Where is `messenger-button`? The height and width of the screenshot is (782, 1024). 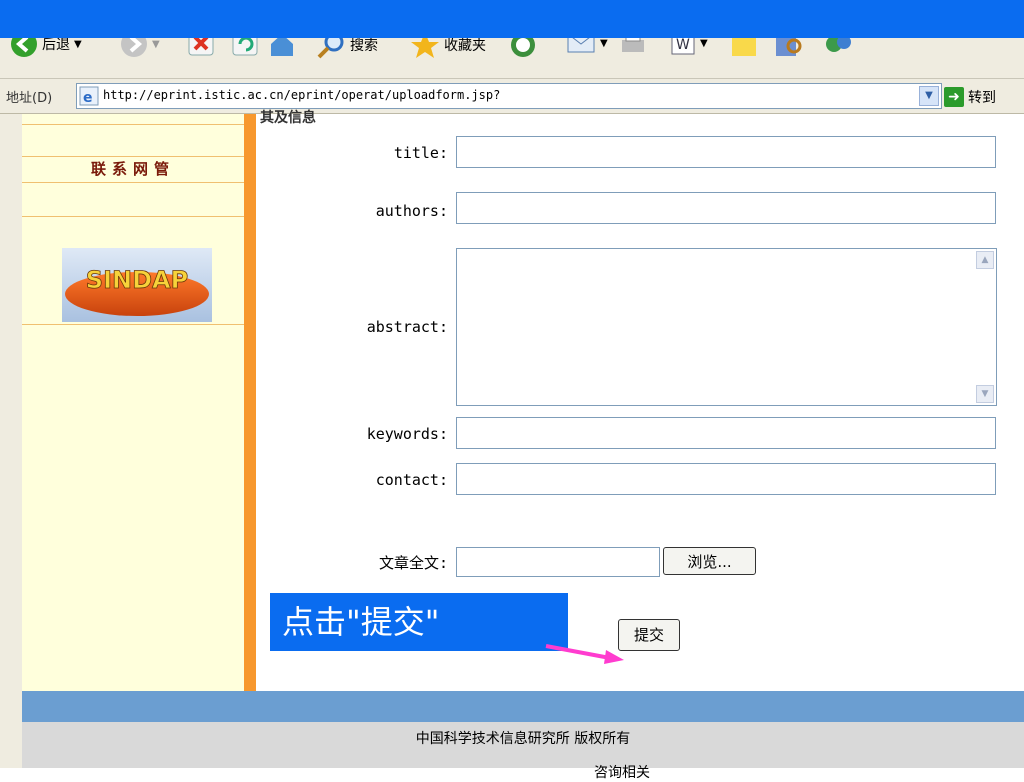 messenger-button is located at coordinates (838, 48).